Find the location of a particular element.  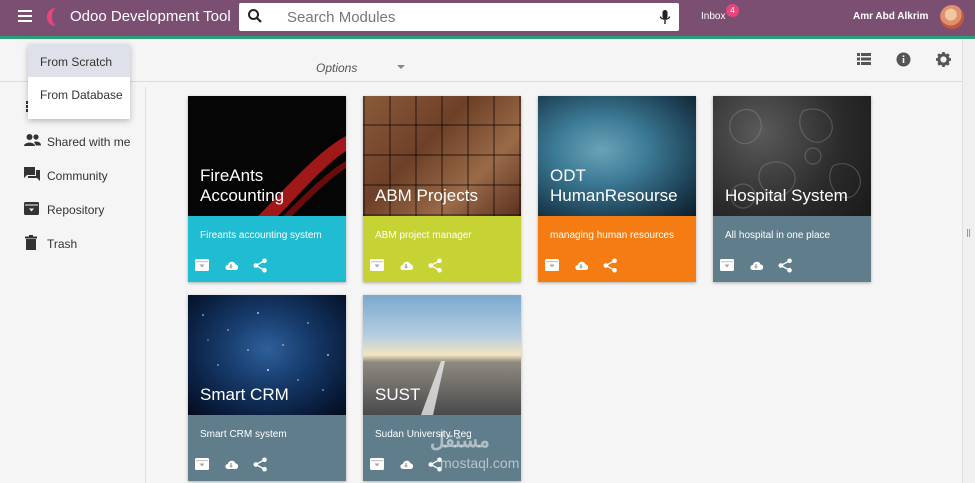

sidebar-item-label: Repository is located at coordinates (76, 210).